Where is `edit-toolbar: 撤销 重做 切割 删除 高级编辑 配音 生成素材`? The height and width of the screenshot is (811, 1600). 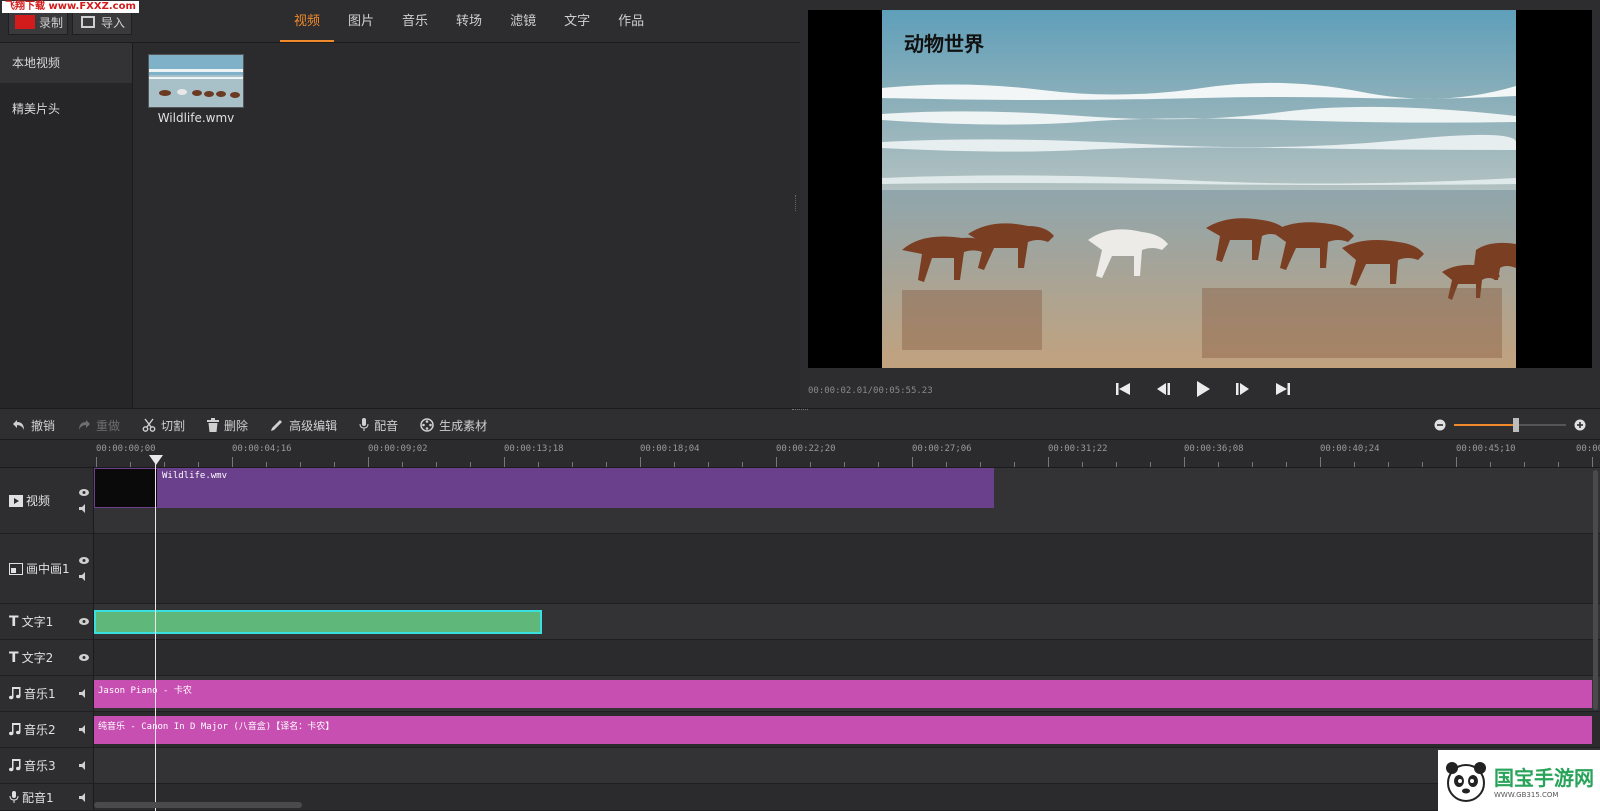
edit-toolbar: 撤销 重做 切割 删除 高级编辑 配音 生成素材 is located at coordinates (800, 424).